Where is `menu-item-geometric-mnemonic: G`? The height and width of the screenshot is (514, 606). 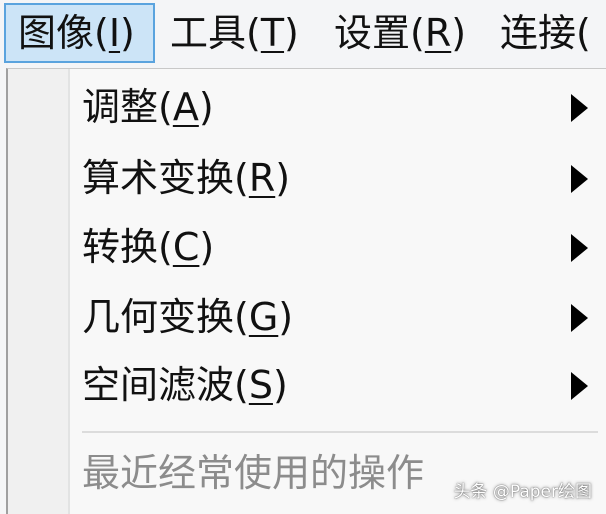 menu-item-geometric-mnemonic: G is located at coordinates (263, 317).